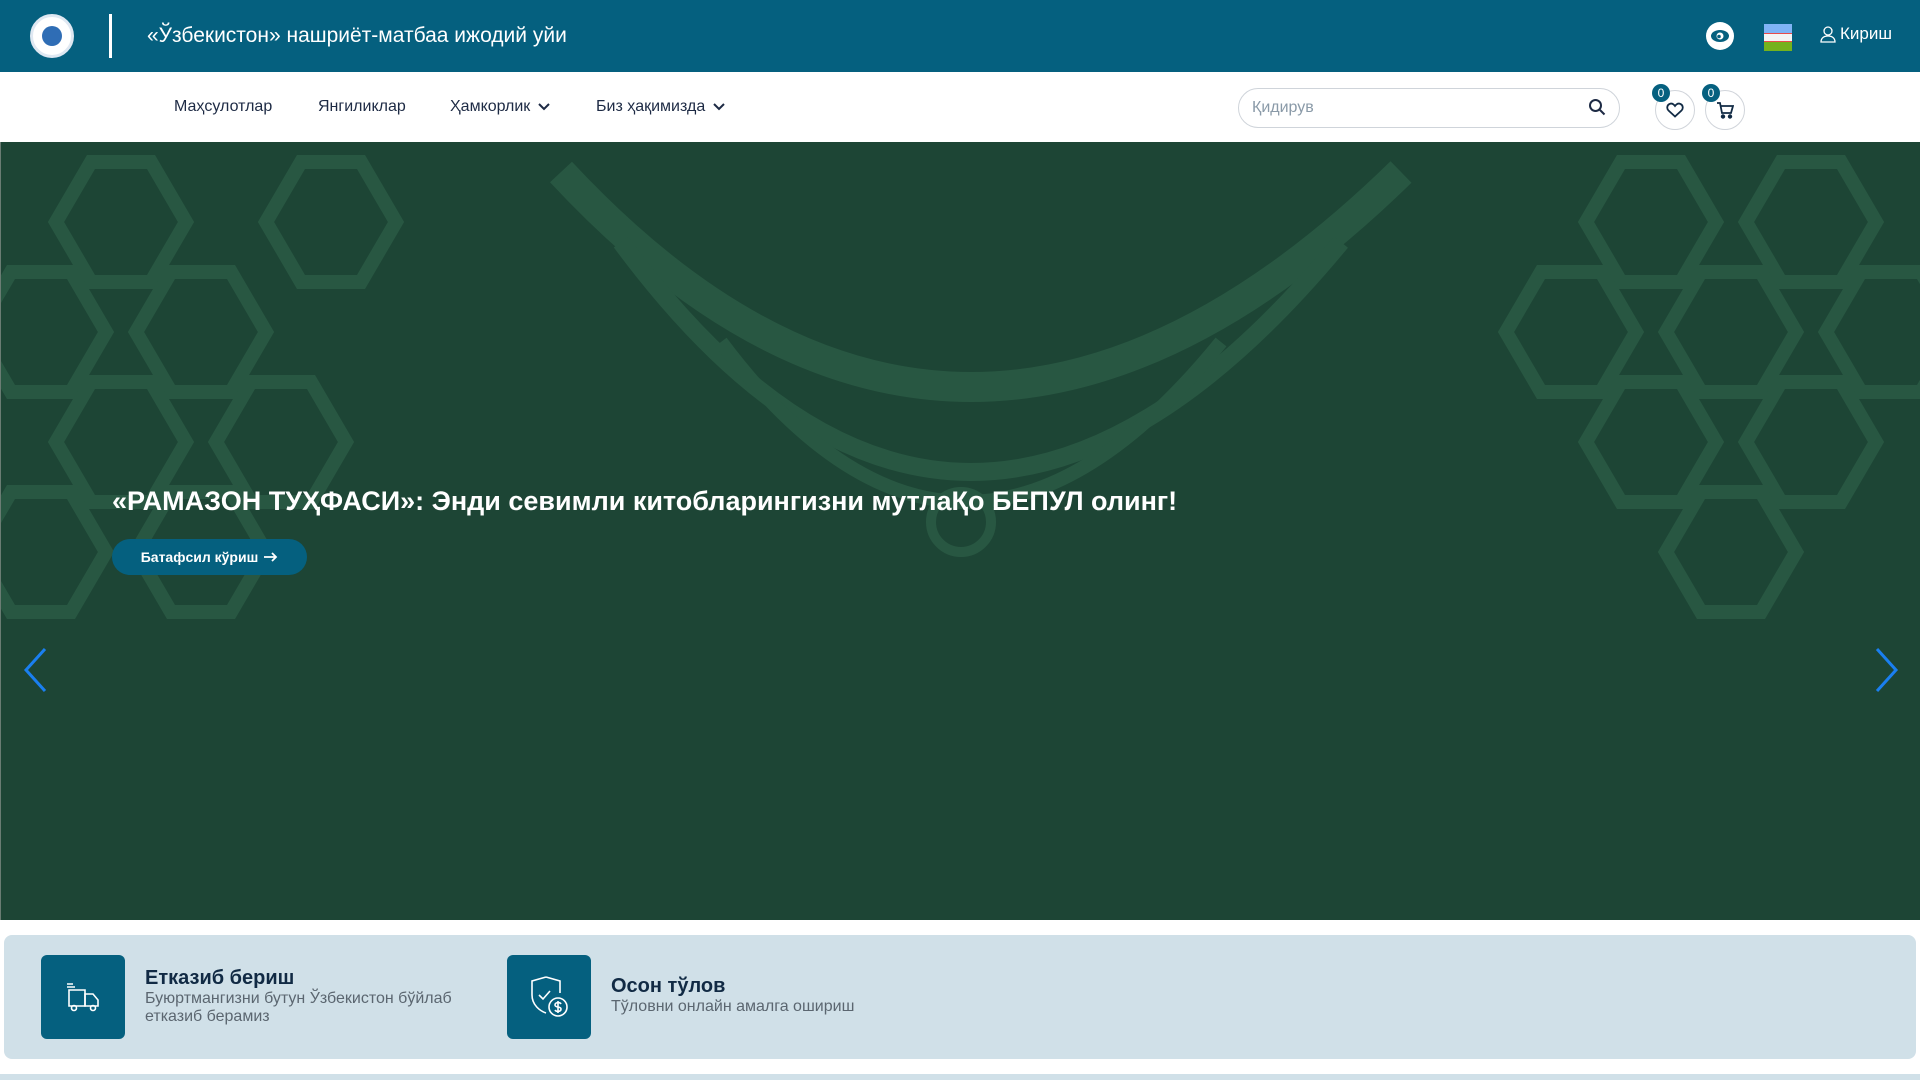 The image size is (1920, 1080). I want to click on nav-about: Биз ҳақимизда, so click(660, 107).